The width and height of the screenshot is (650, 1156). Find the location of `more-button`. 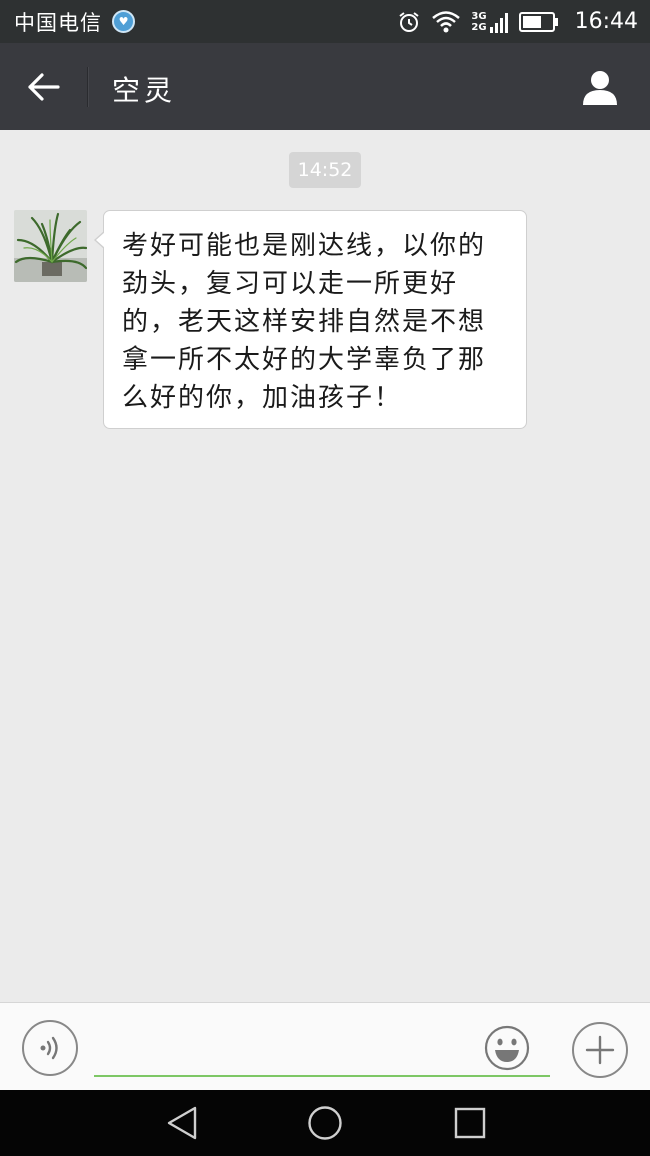

more-button is located at coordinates (600, 1050).